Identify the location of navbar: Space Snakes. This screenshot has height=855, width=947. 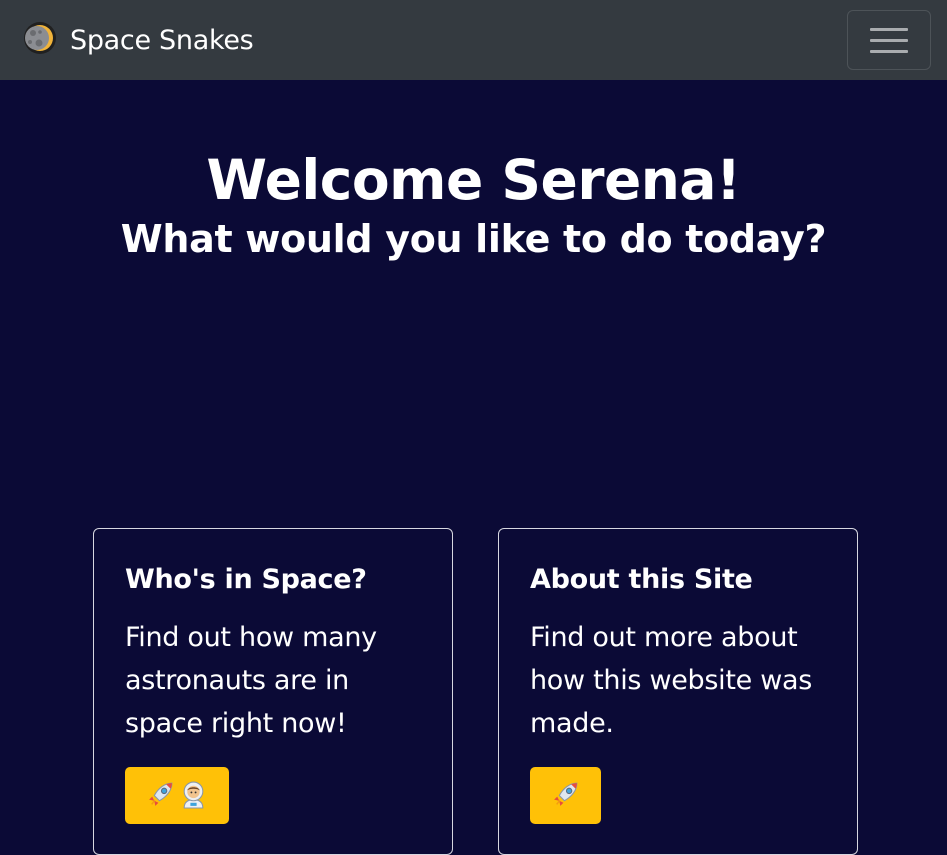
(473, 40).